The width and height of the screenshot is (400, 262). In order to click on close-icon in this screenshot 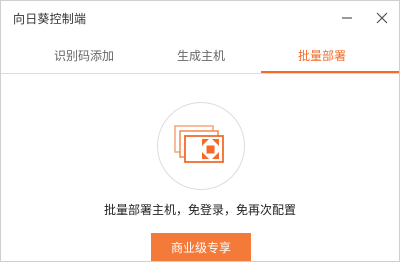, I will do `click(382, 18)`.